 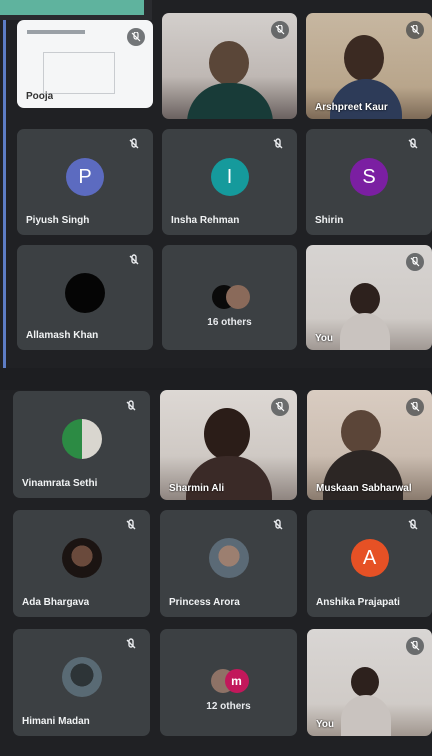 I want to click on participant-video-tile, so click(x=229, y=66).